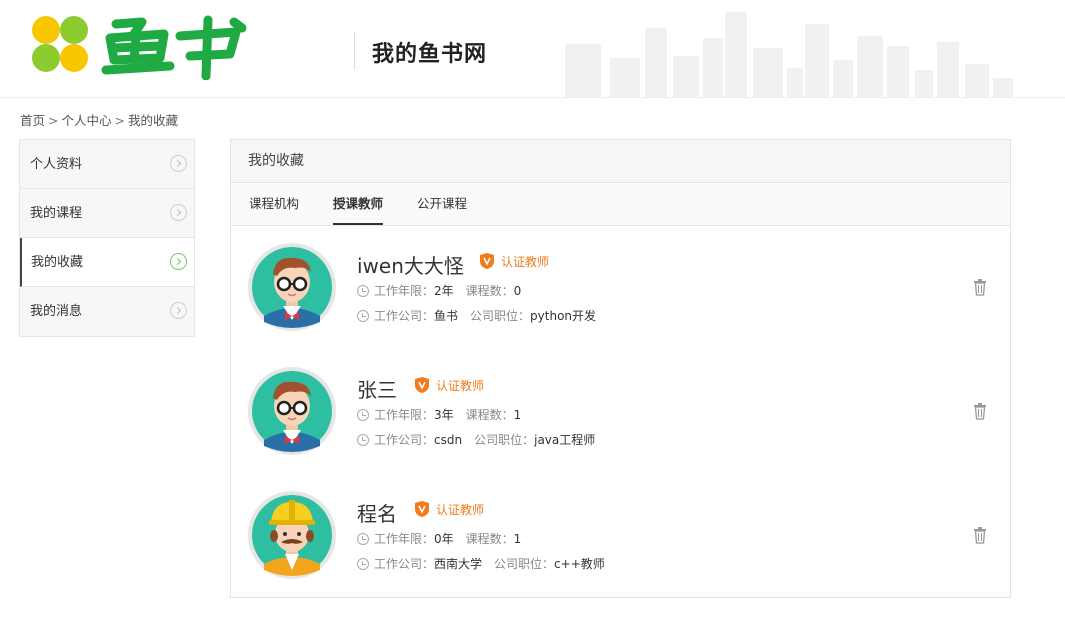 This screenshot has width=1065, height=623. What do you see at coordinates (517, 290) in the screenshot?
I see `course-count-value: 0` at bounding box center [517, 290].